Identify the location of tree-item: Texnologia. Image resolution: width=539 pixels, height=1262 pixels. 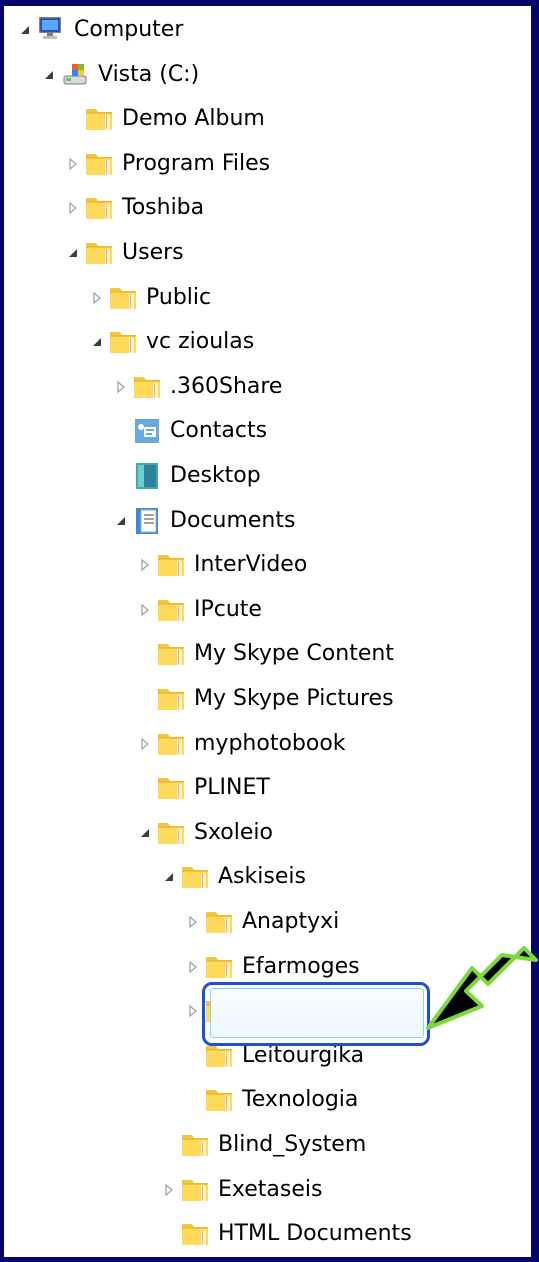
(270, 1100).